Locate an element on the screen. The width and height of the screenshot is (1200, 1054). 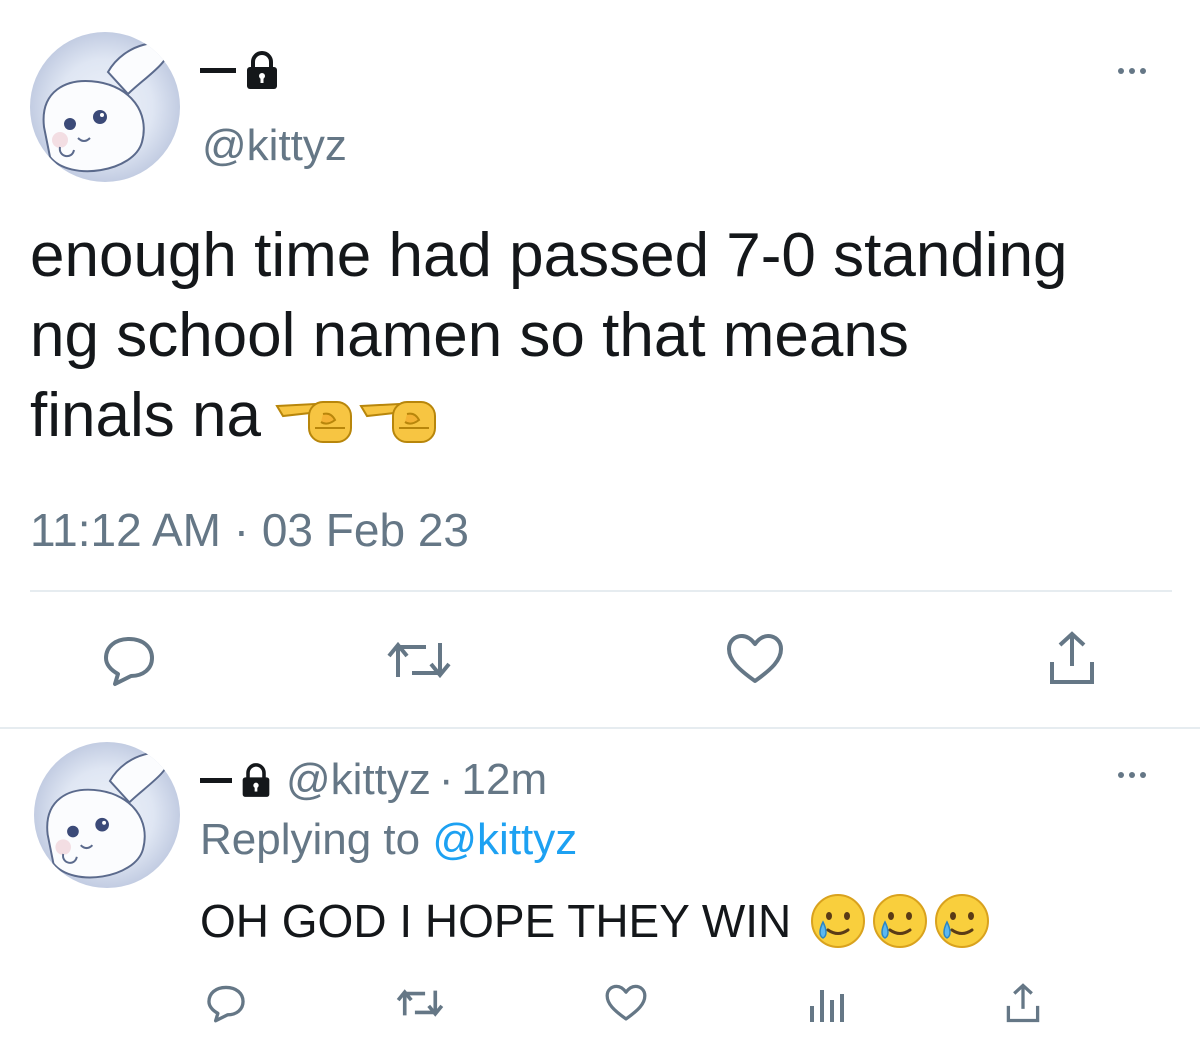
reply-header: @kittyz · 12m is located at coordinates (373, 780).